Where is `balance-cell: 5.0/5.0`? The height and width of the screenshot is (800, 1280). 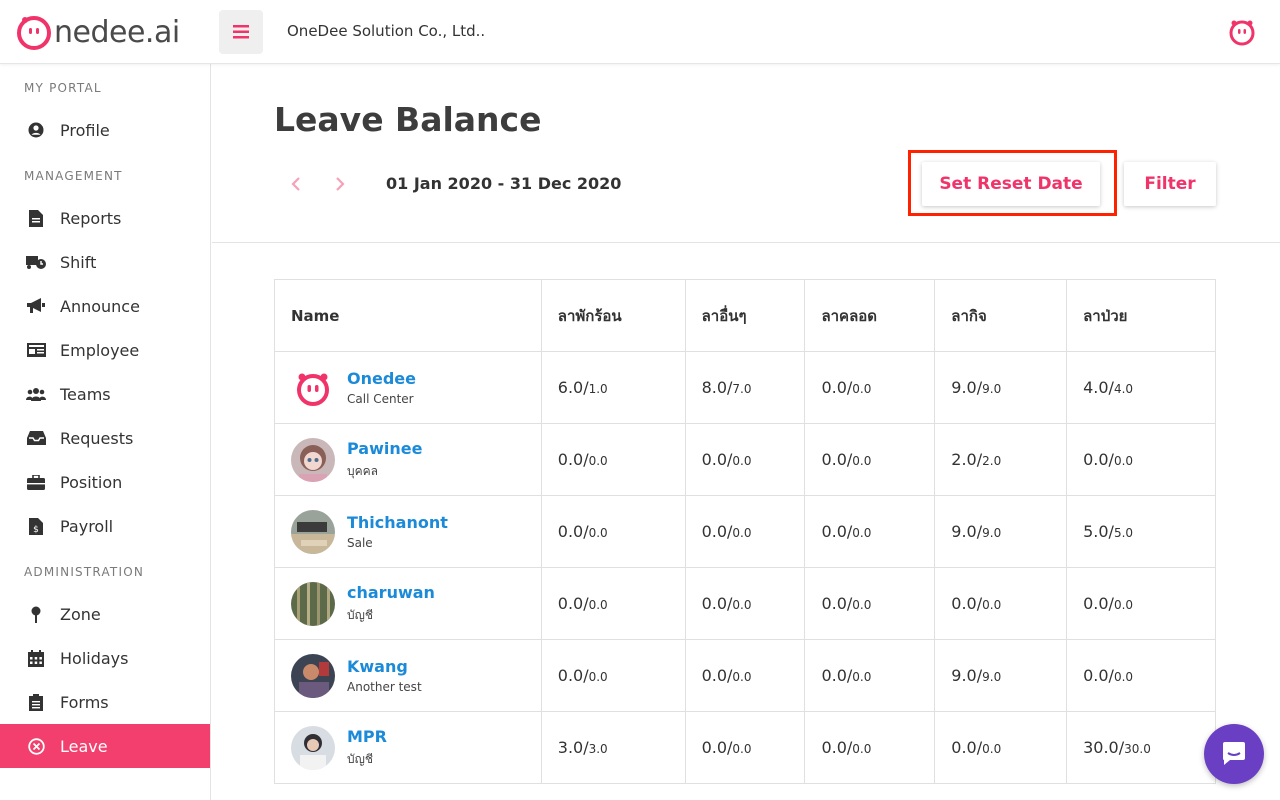 balance-cell: 5.0/5.0 is located at coordinates (1141, 531).